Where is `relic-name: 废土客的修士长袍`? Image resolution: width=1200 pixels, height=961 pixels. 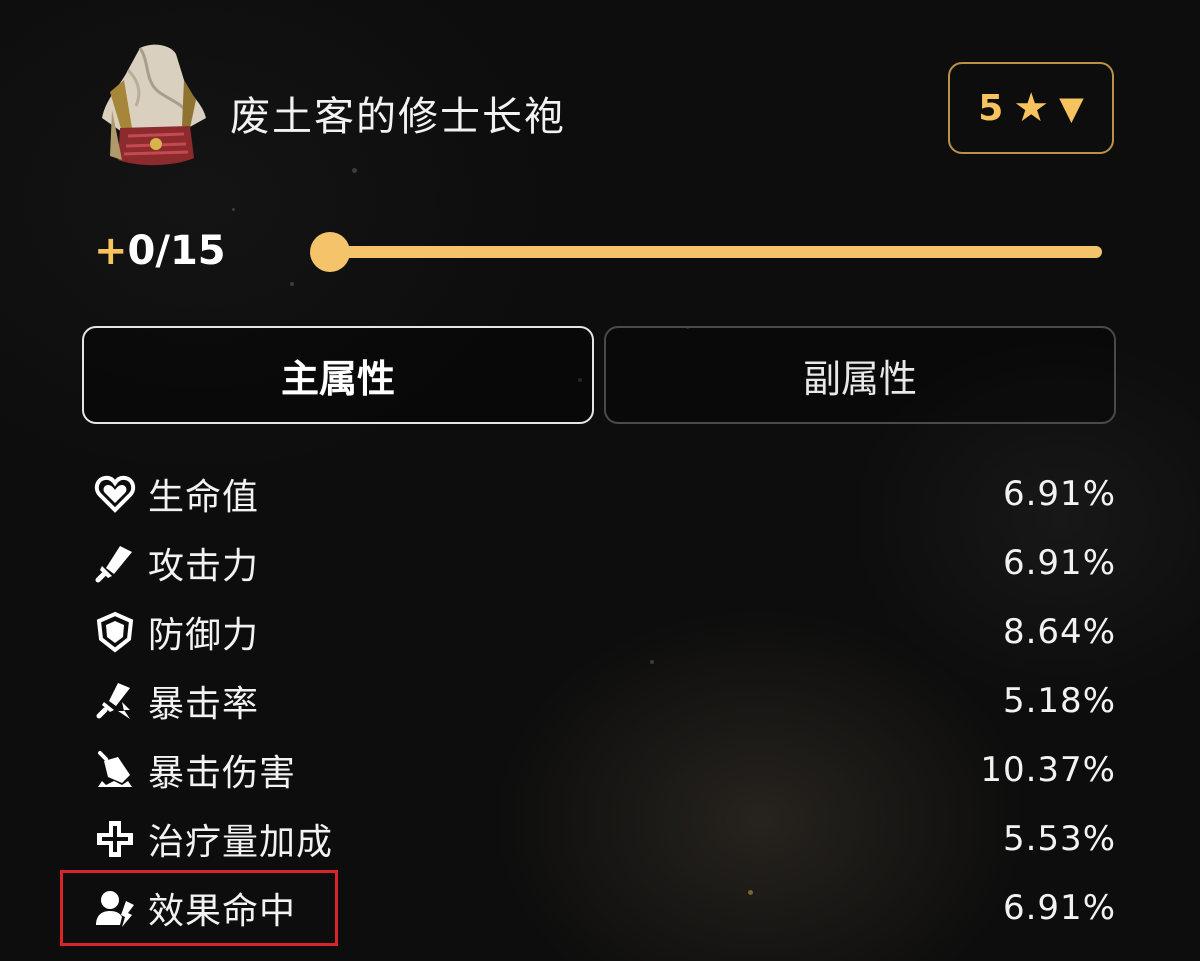 relic-name: 废土客的修士长袍 is located at coordinates (398, 117).